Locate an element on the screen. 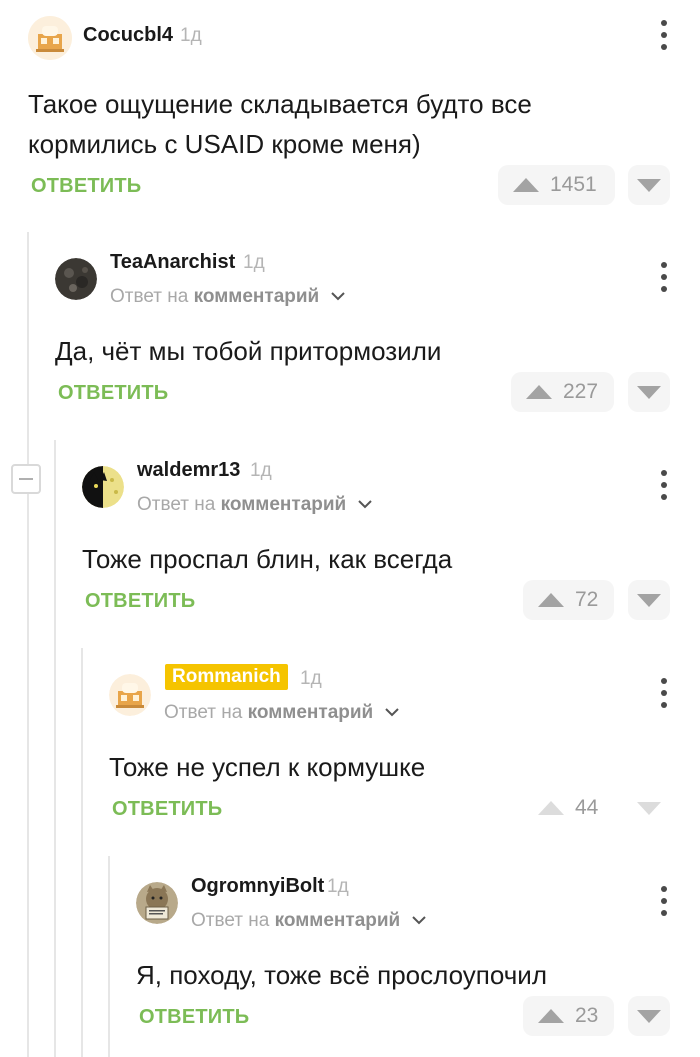 The width and height of the screenshot is (700, 1057). vote-count: 72 is located at coordinates (587, 599).